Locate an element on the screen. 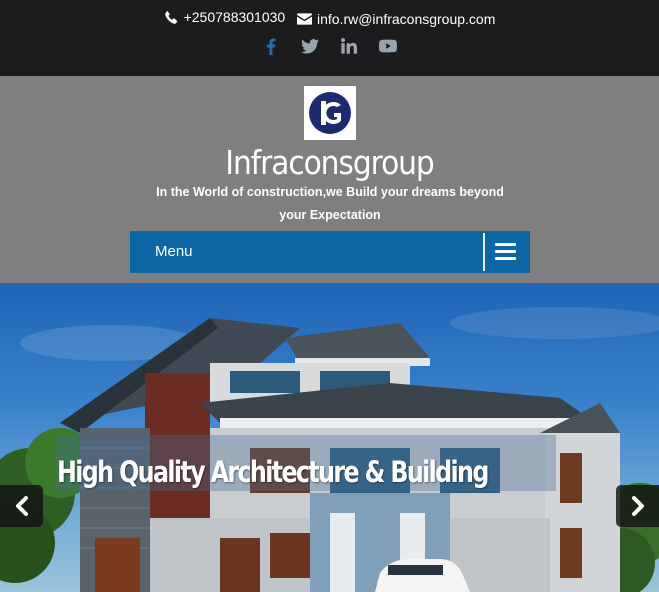 The height and width of the screenshot is (592, 659). chevron-left-icon is located at coordinates (21, 506).